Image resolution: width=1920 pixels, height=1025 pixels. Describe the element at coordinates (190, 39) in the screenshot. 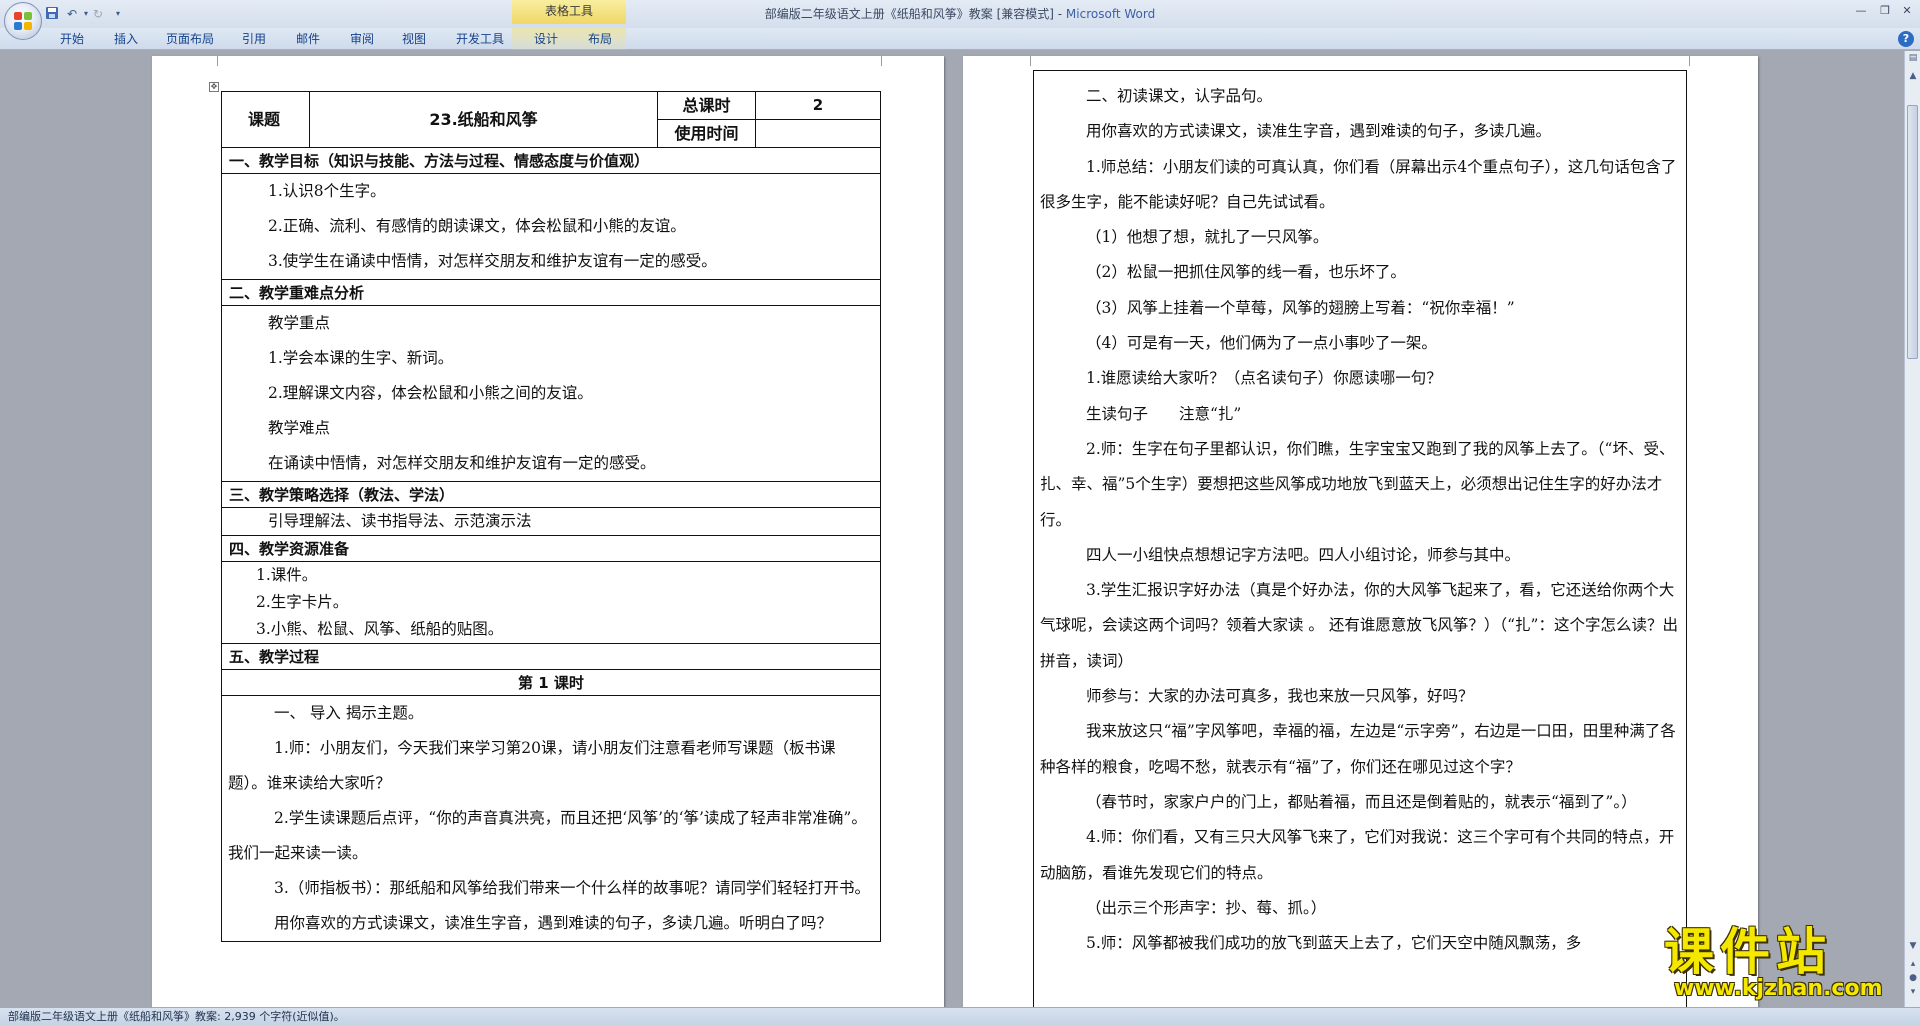

I see `tab-page-layout: 页面布局` at that location.